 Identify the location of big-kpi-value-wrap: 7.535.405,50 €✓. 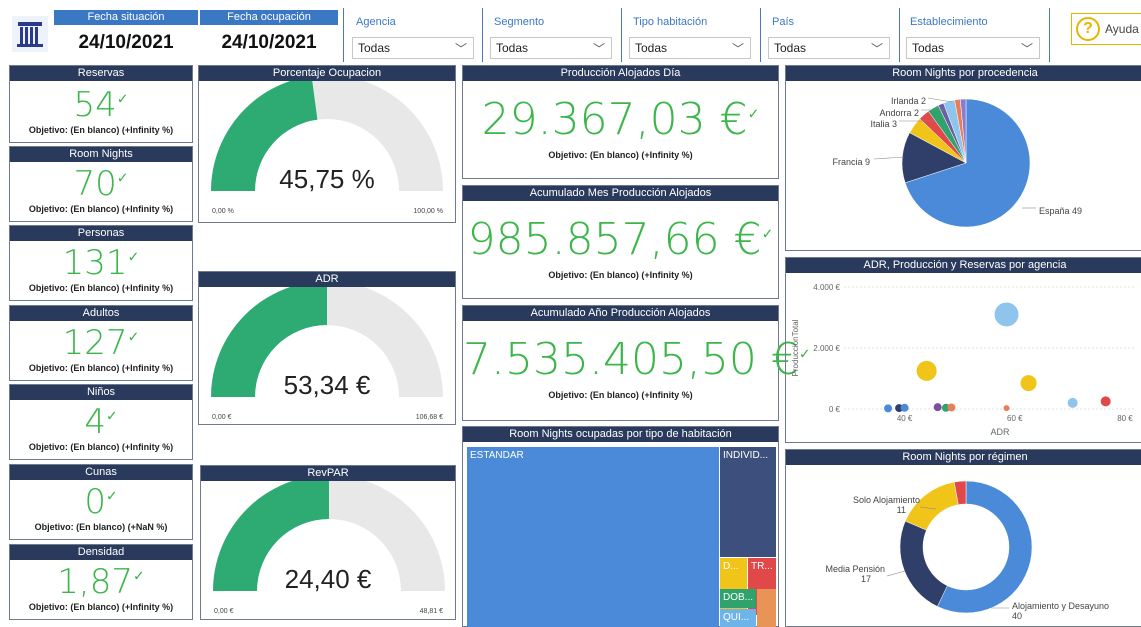
(637, 359).